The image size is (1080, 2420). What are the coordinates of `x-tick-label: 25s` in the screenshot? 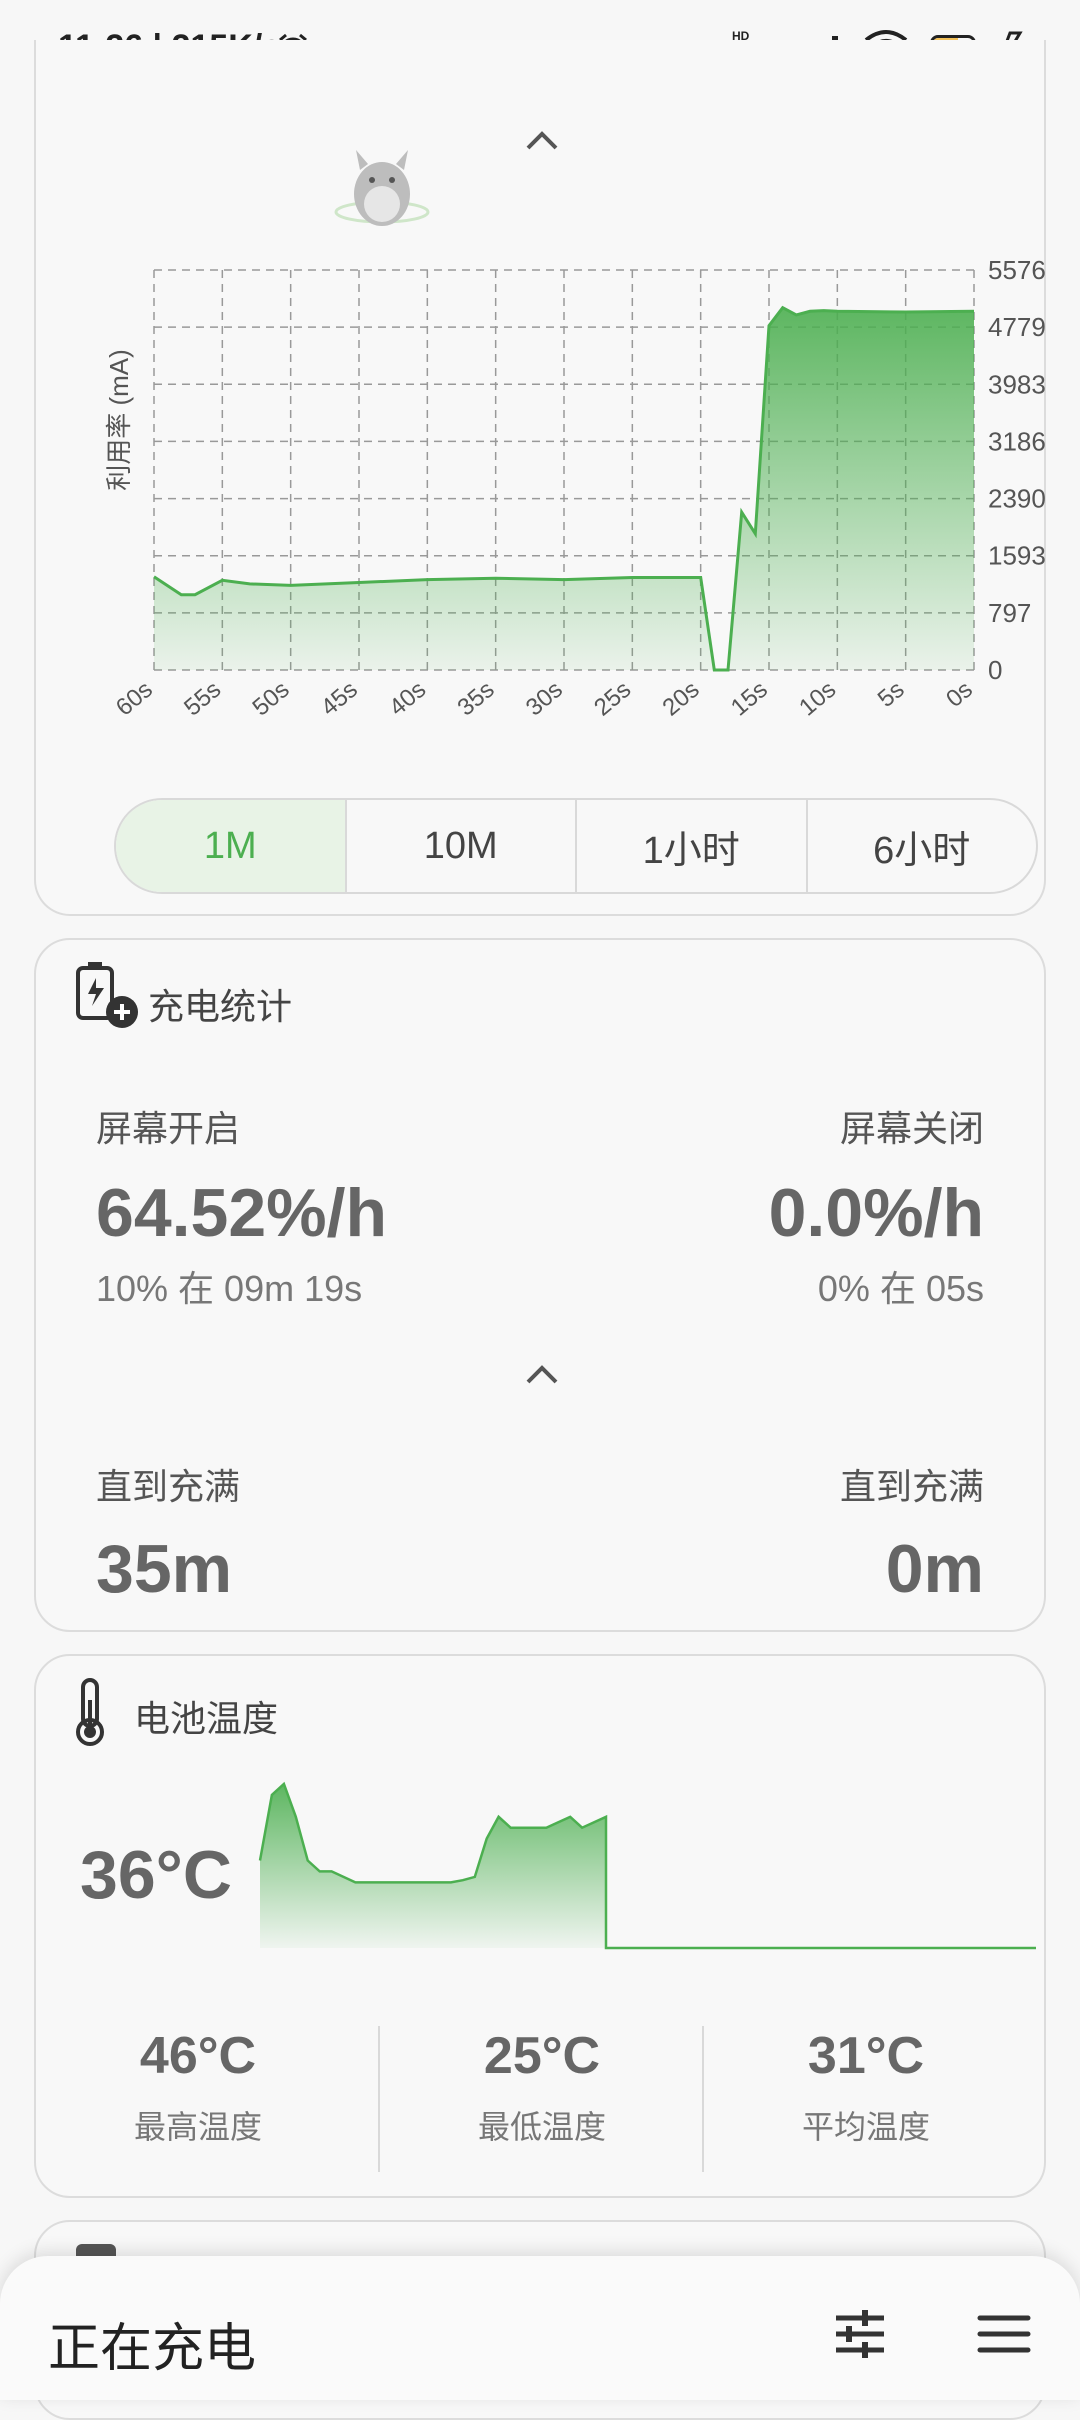 It's located at (612, 699).